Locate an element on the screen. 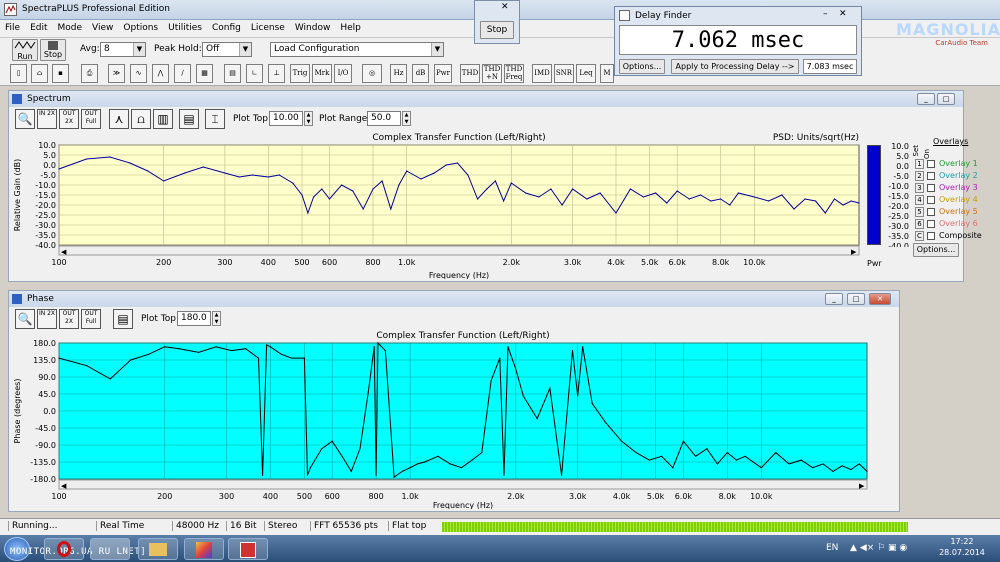  imd-button: IMD is located at coordinates (542, 73).